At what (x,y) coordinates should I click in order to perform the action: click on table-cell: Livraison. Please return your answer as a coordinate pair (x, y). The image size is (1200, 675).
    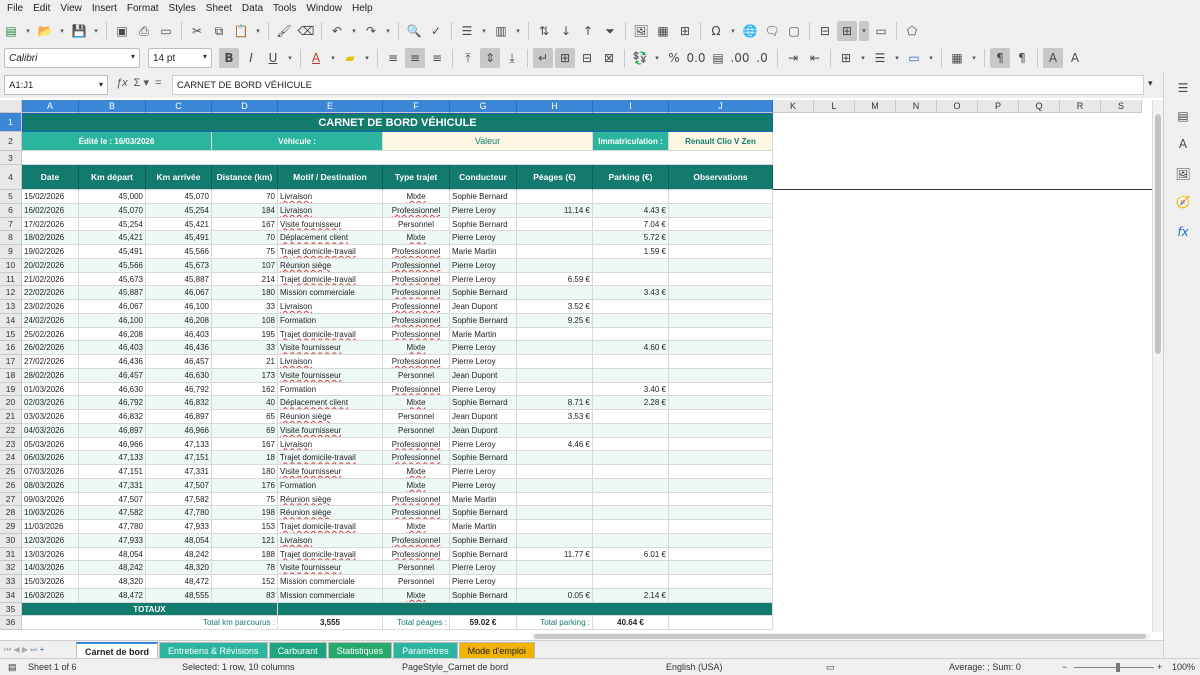
    Looking at the image, I should click on (330, 540).